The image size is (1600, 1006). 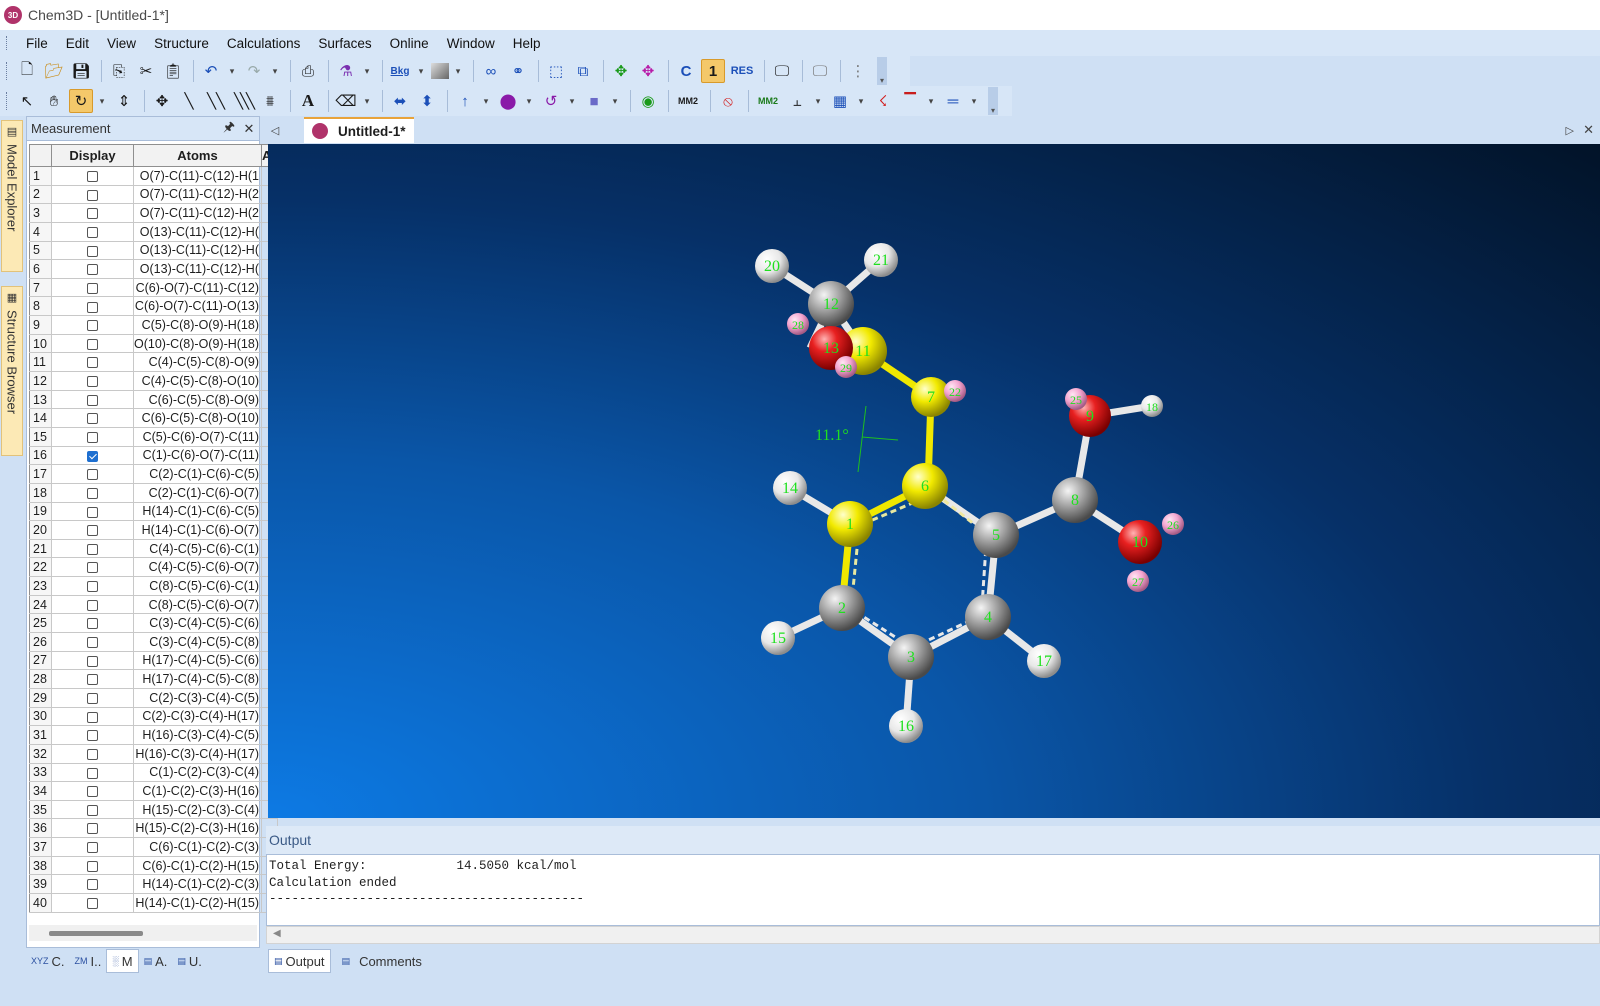 I want to click on menu-surfaces: Surfaces, so click(x=344, y=43).